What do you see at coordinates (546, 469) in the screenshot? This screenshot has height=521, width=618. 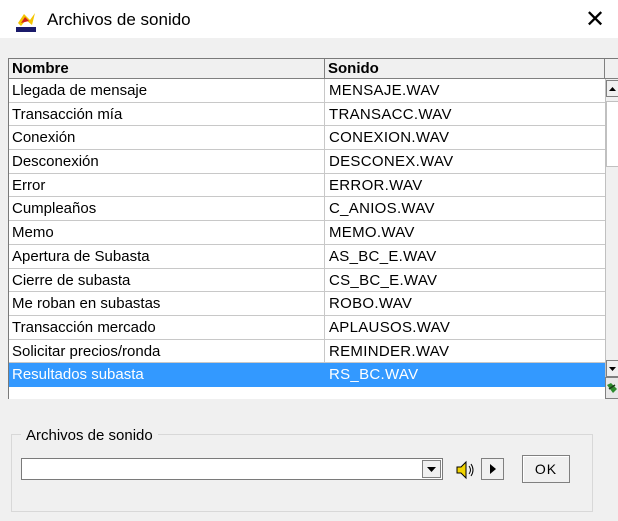 I see `ok-button: OK` at bounding box center [546, 469].